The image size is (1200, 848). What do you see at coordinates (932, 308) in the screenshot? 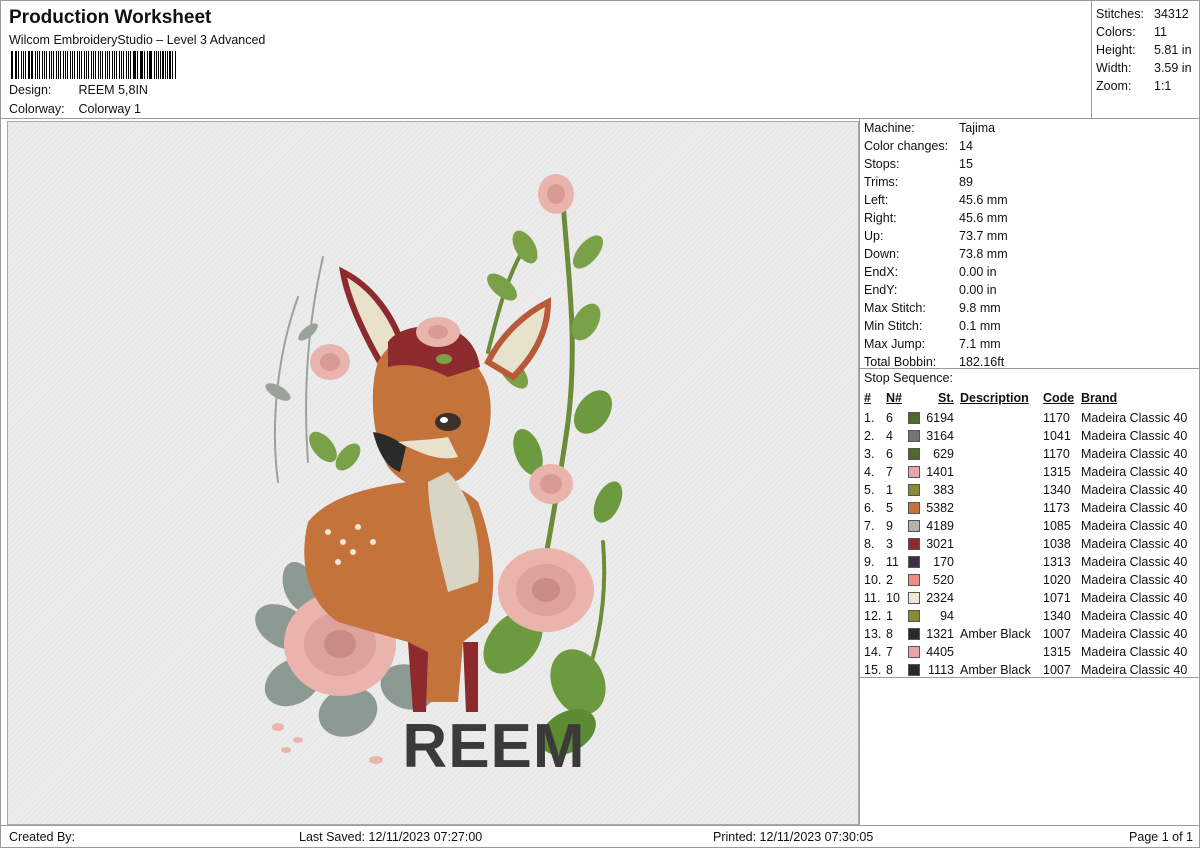
I see `max-stitch-row: Max Stitch: 9.8 mm` at bounding box center [932, 308].